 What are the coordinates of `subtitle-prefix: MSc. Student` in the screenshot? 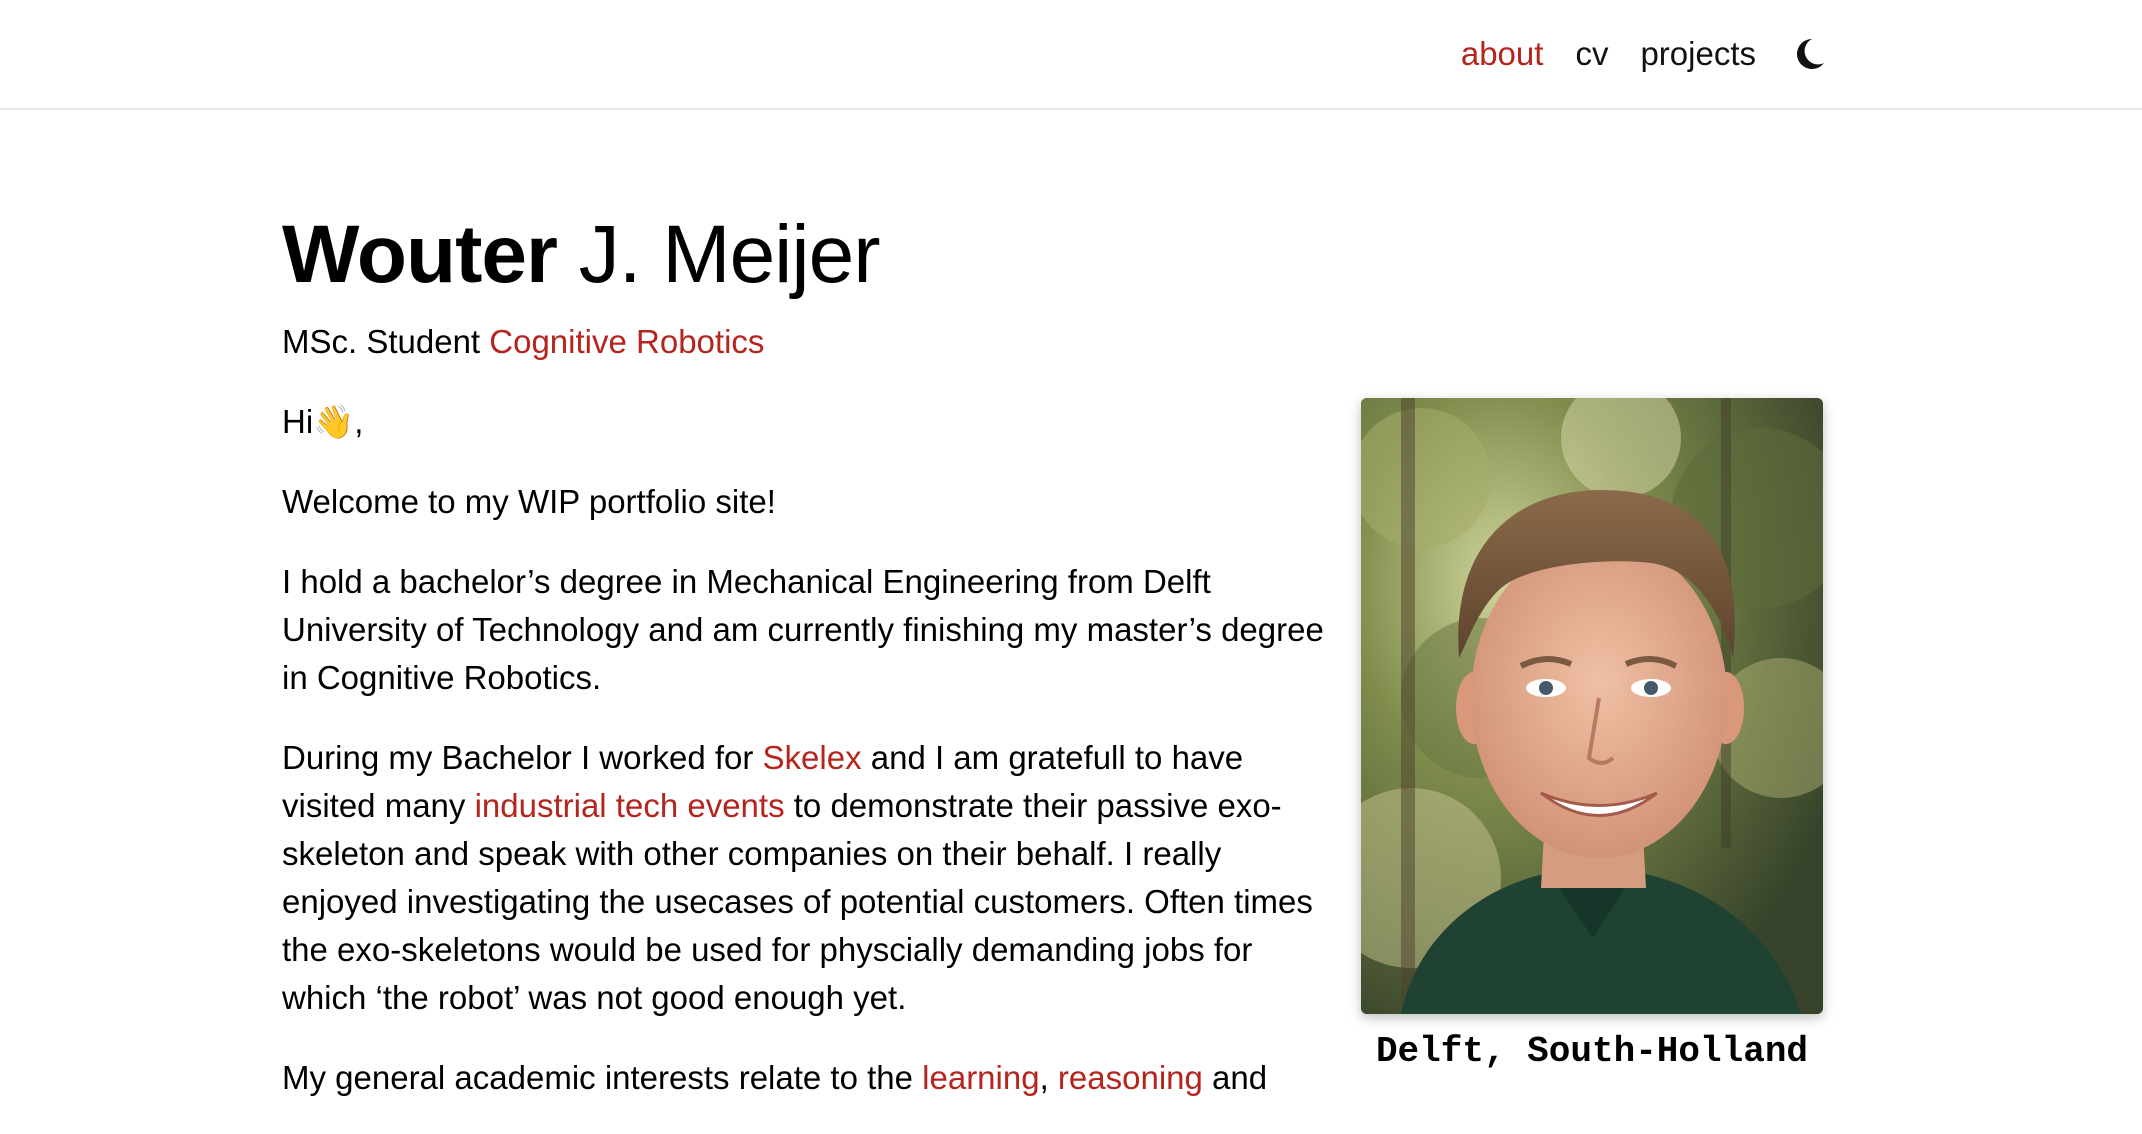 It's located at (386, 341).